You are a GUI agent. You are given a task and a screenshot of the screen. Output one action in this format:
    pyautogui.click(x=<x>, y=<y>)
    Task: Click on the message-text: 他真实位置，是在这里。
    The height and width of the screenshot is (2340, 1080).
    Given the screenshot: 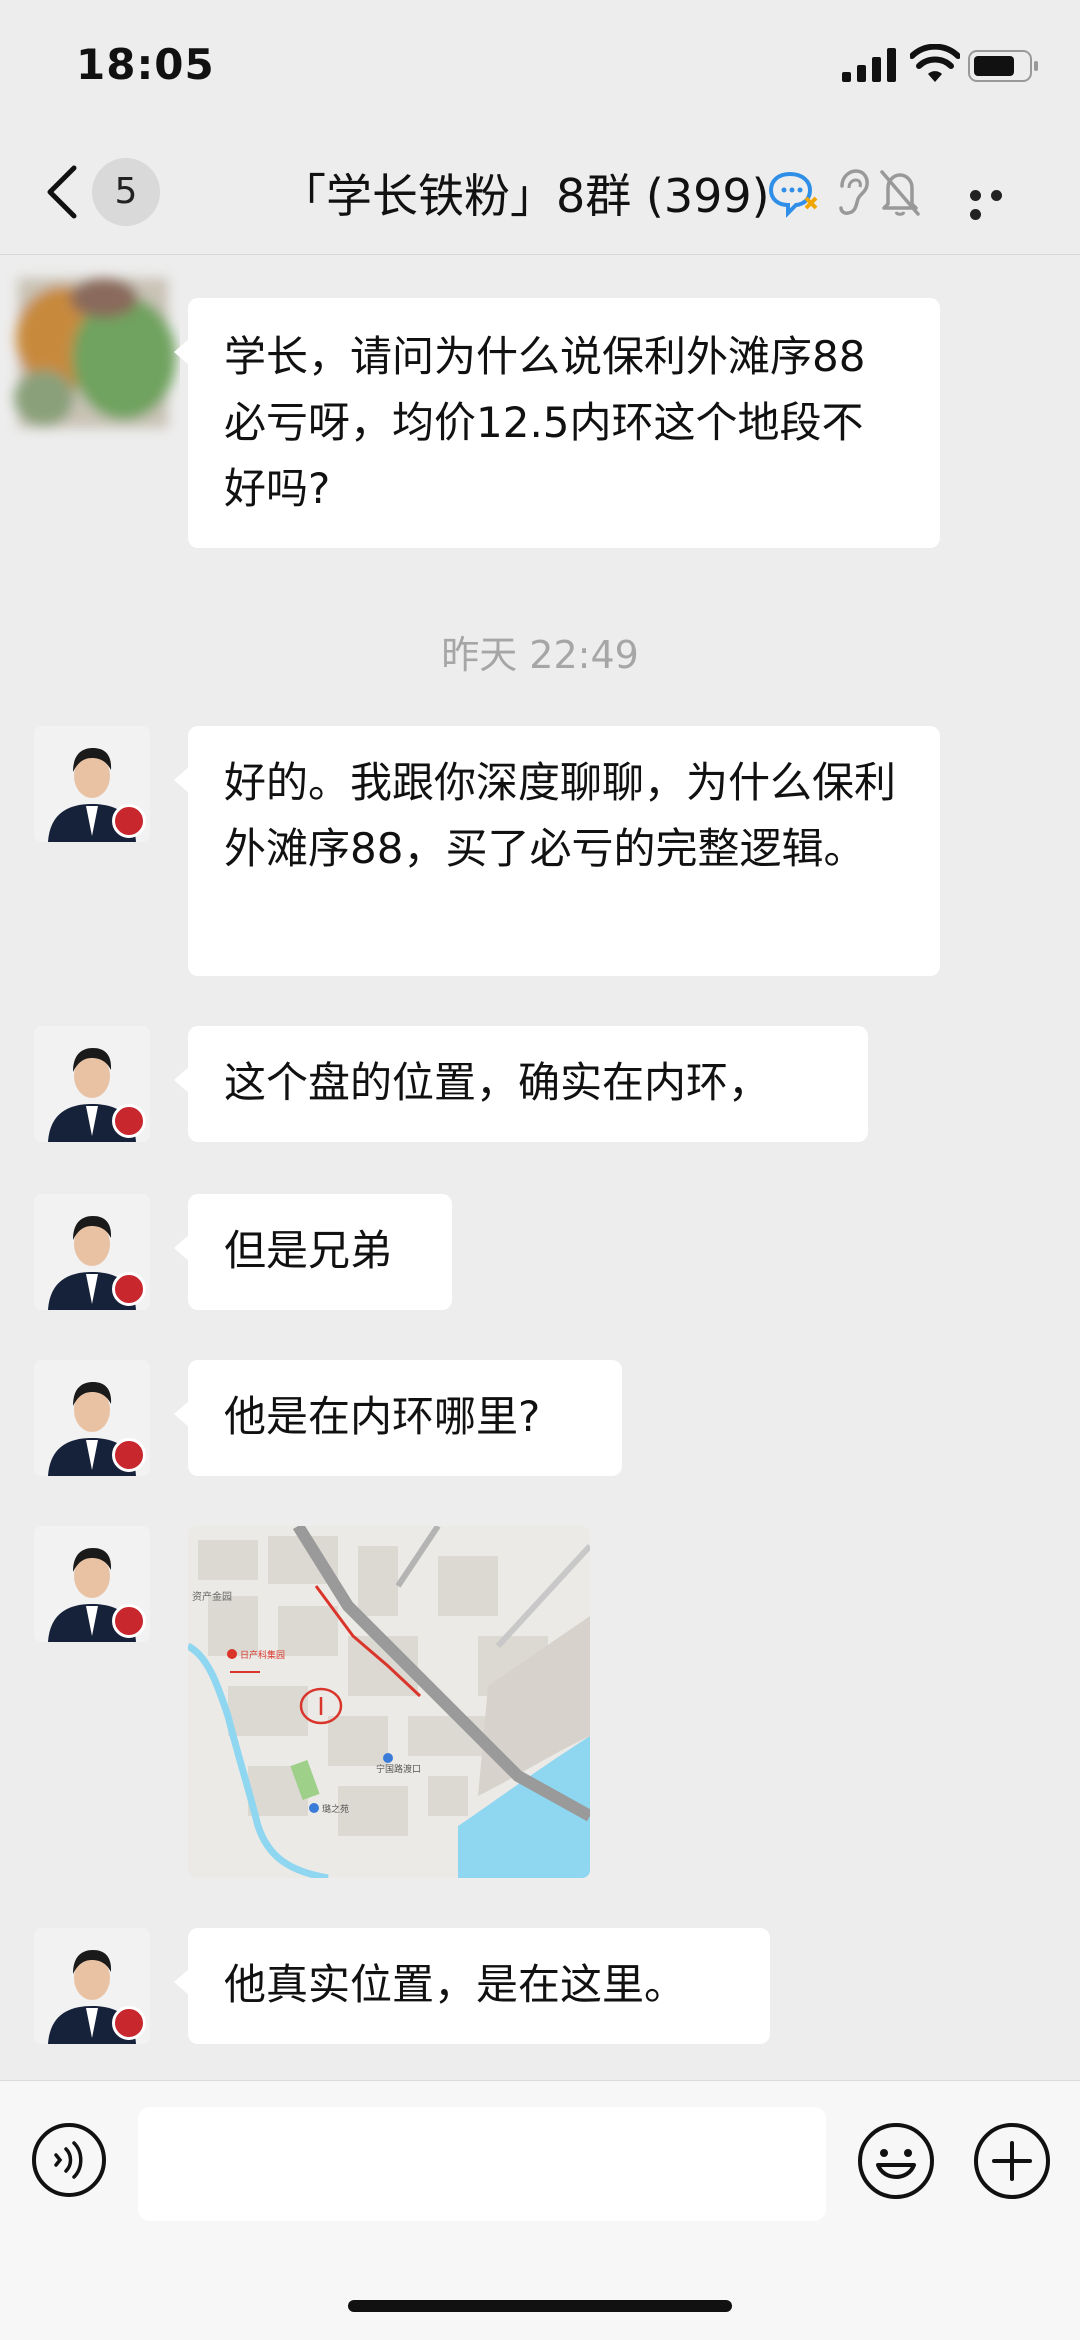 What is the action you would take?
    pyautogui.click(x=455, y=1984)
    